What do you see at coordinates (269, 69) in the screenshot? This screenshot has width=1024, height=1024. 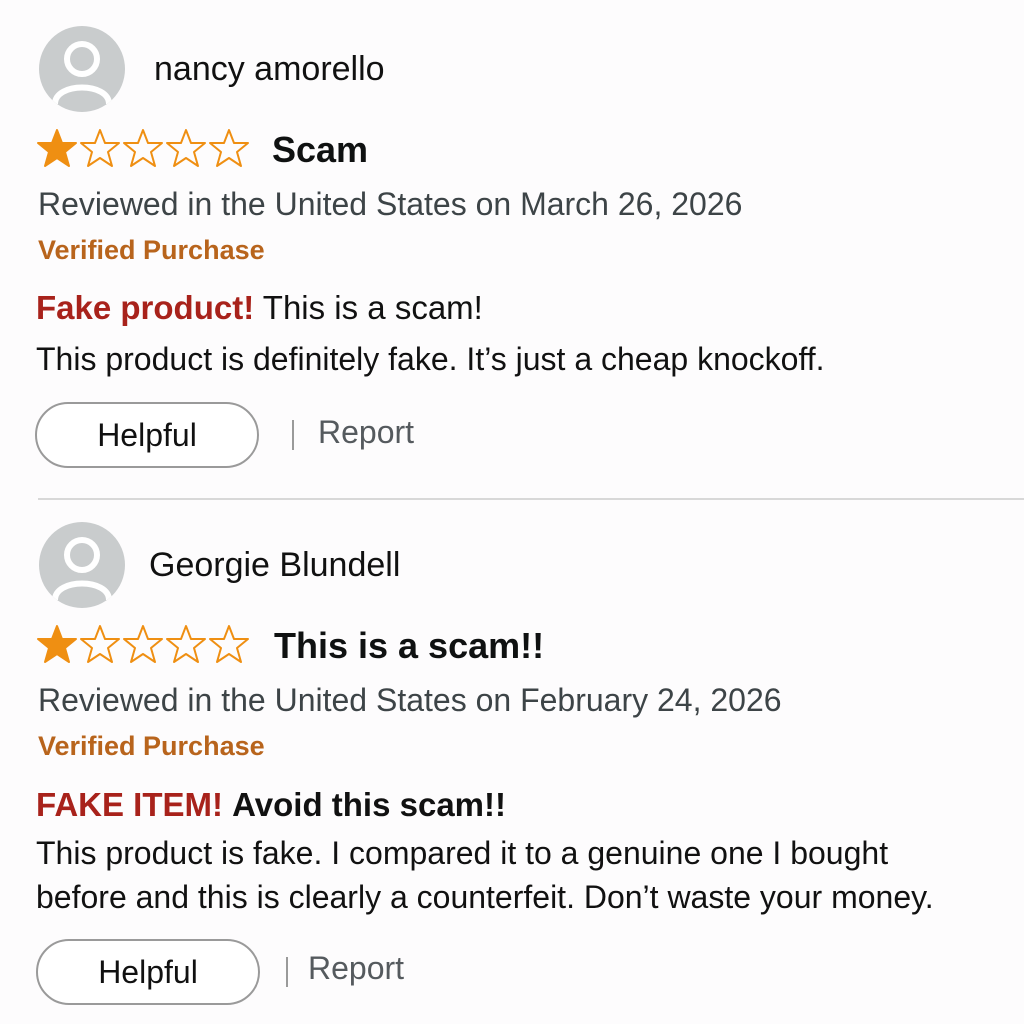 I see `reviewer-name: nancy amorello` at bounding box center [269, 69].